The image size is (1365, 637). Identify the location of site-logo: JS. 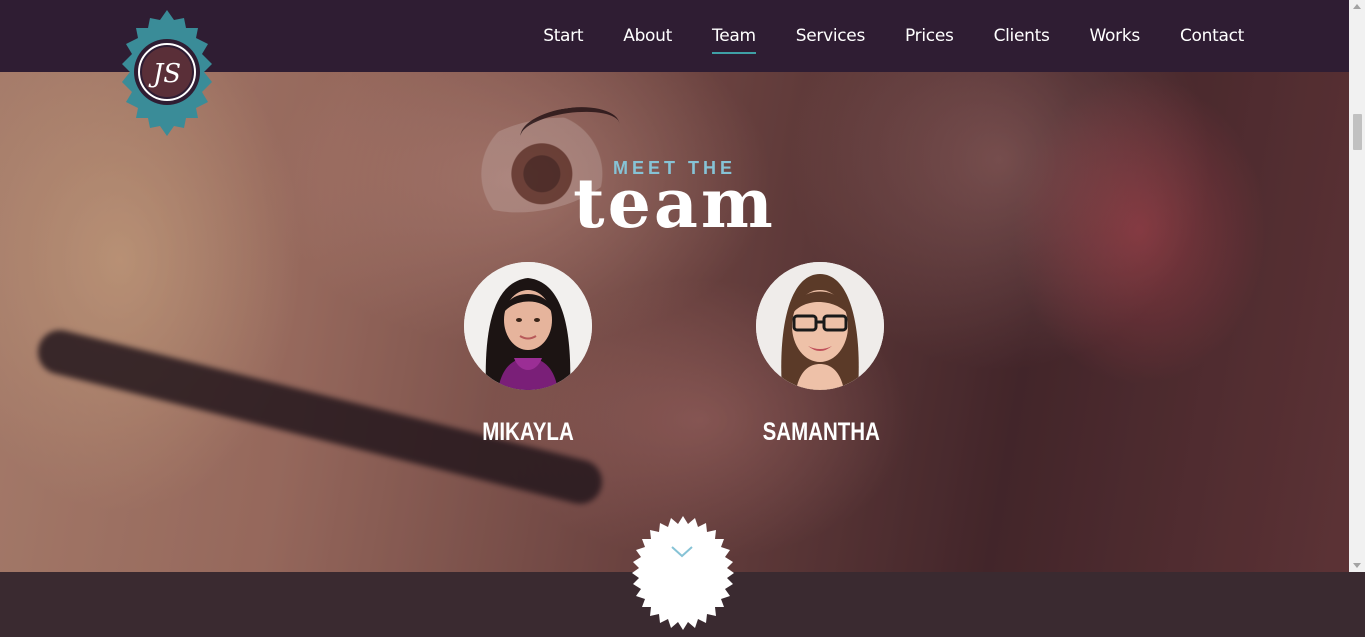
(167, 73).